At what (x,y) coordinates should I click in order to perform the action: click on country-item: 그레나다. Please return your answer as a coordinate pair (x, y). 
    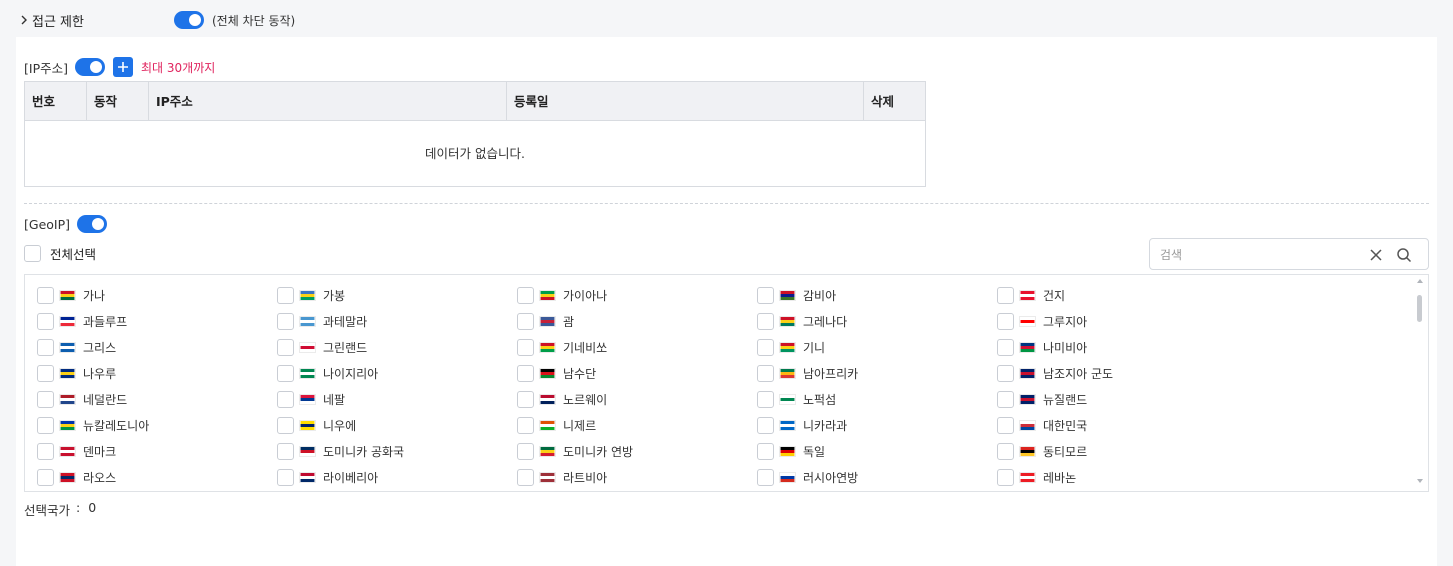
    Looking at the image, I should click on (875, 321).